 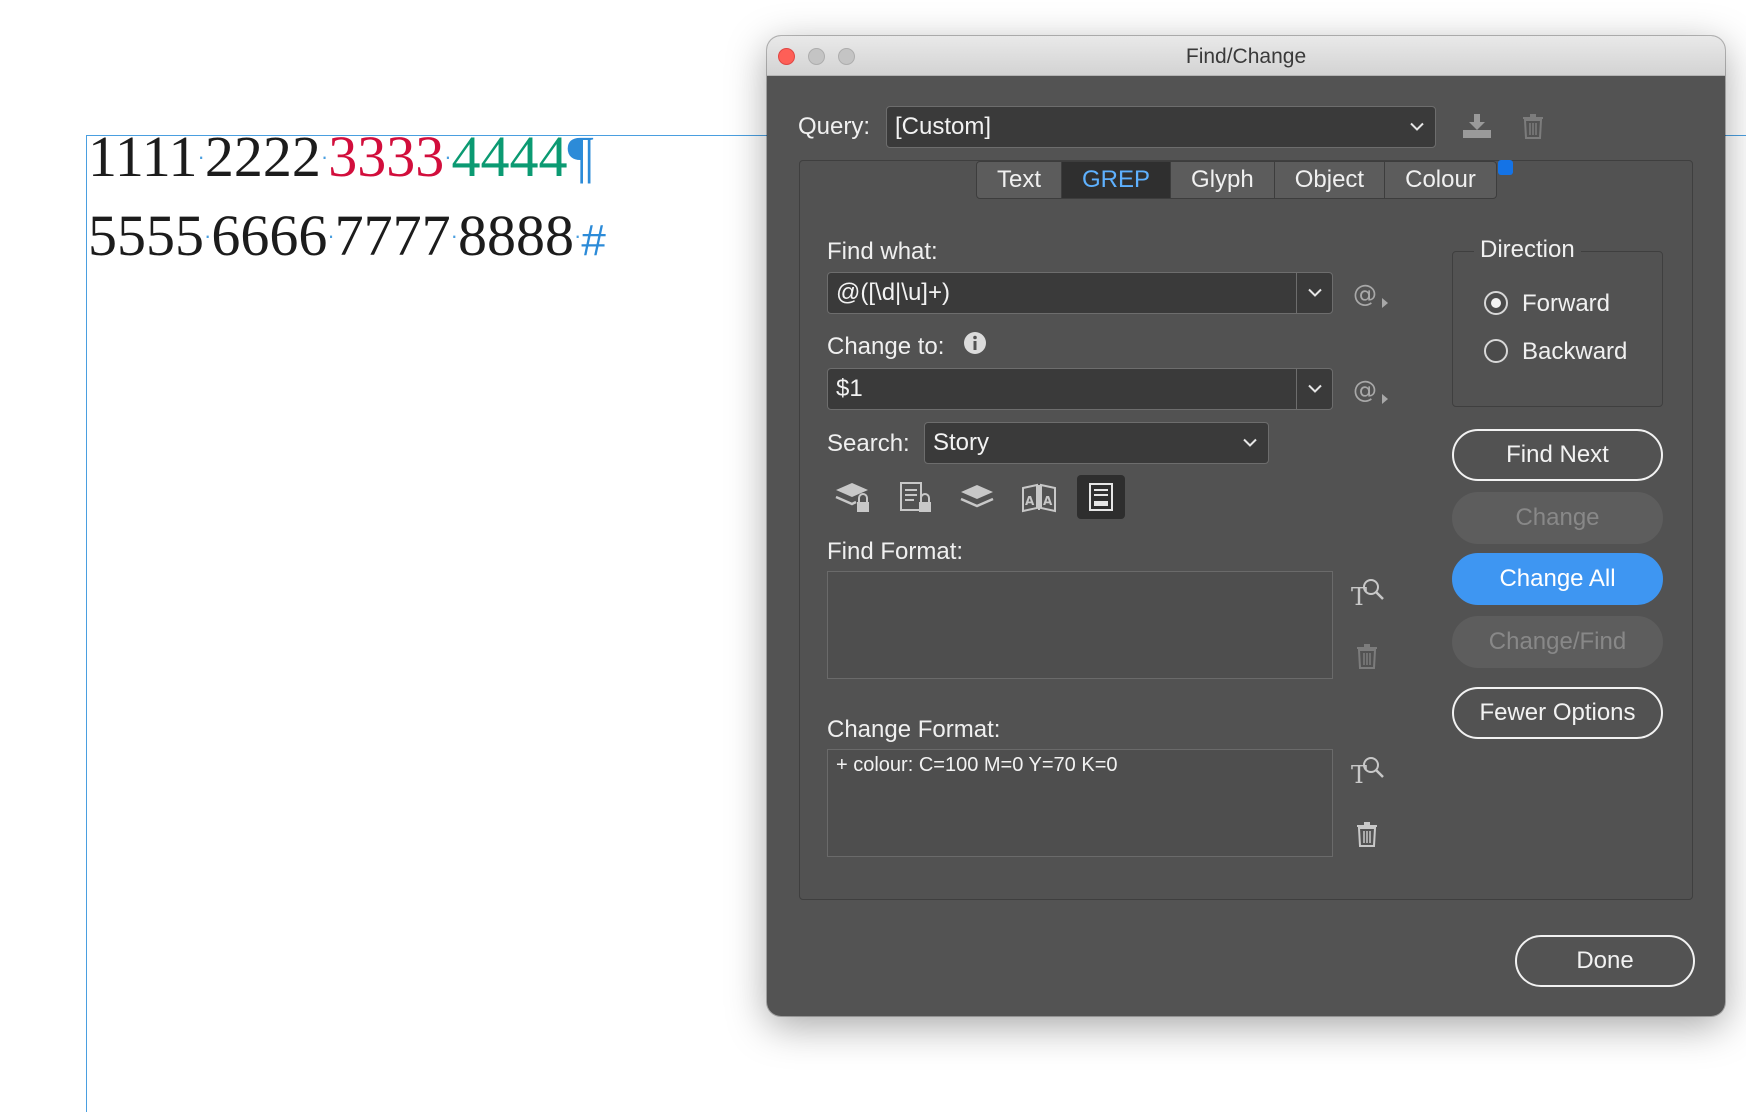 What do you see at coordinates (593, 240) in the screenshot?
I see `end-of-story-mark: #` at bounding box center [593, 240].